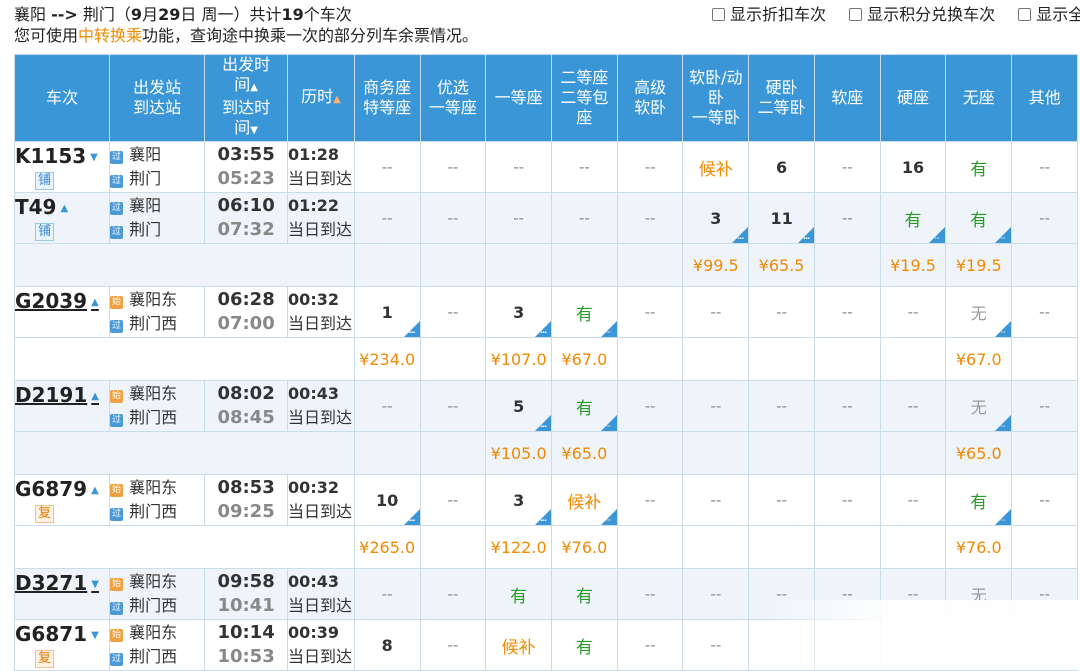 The width and height of the screenshot is (1080, 671). Describe the element at coordinates (781, 218) in the screenshot. I see `seat-cell: 11 ···` at that location.